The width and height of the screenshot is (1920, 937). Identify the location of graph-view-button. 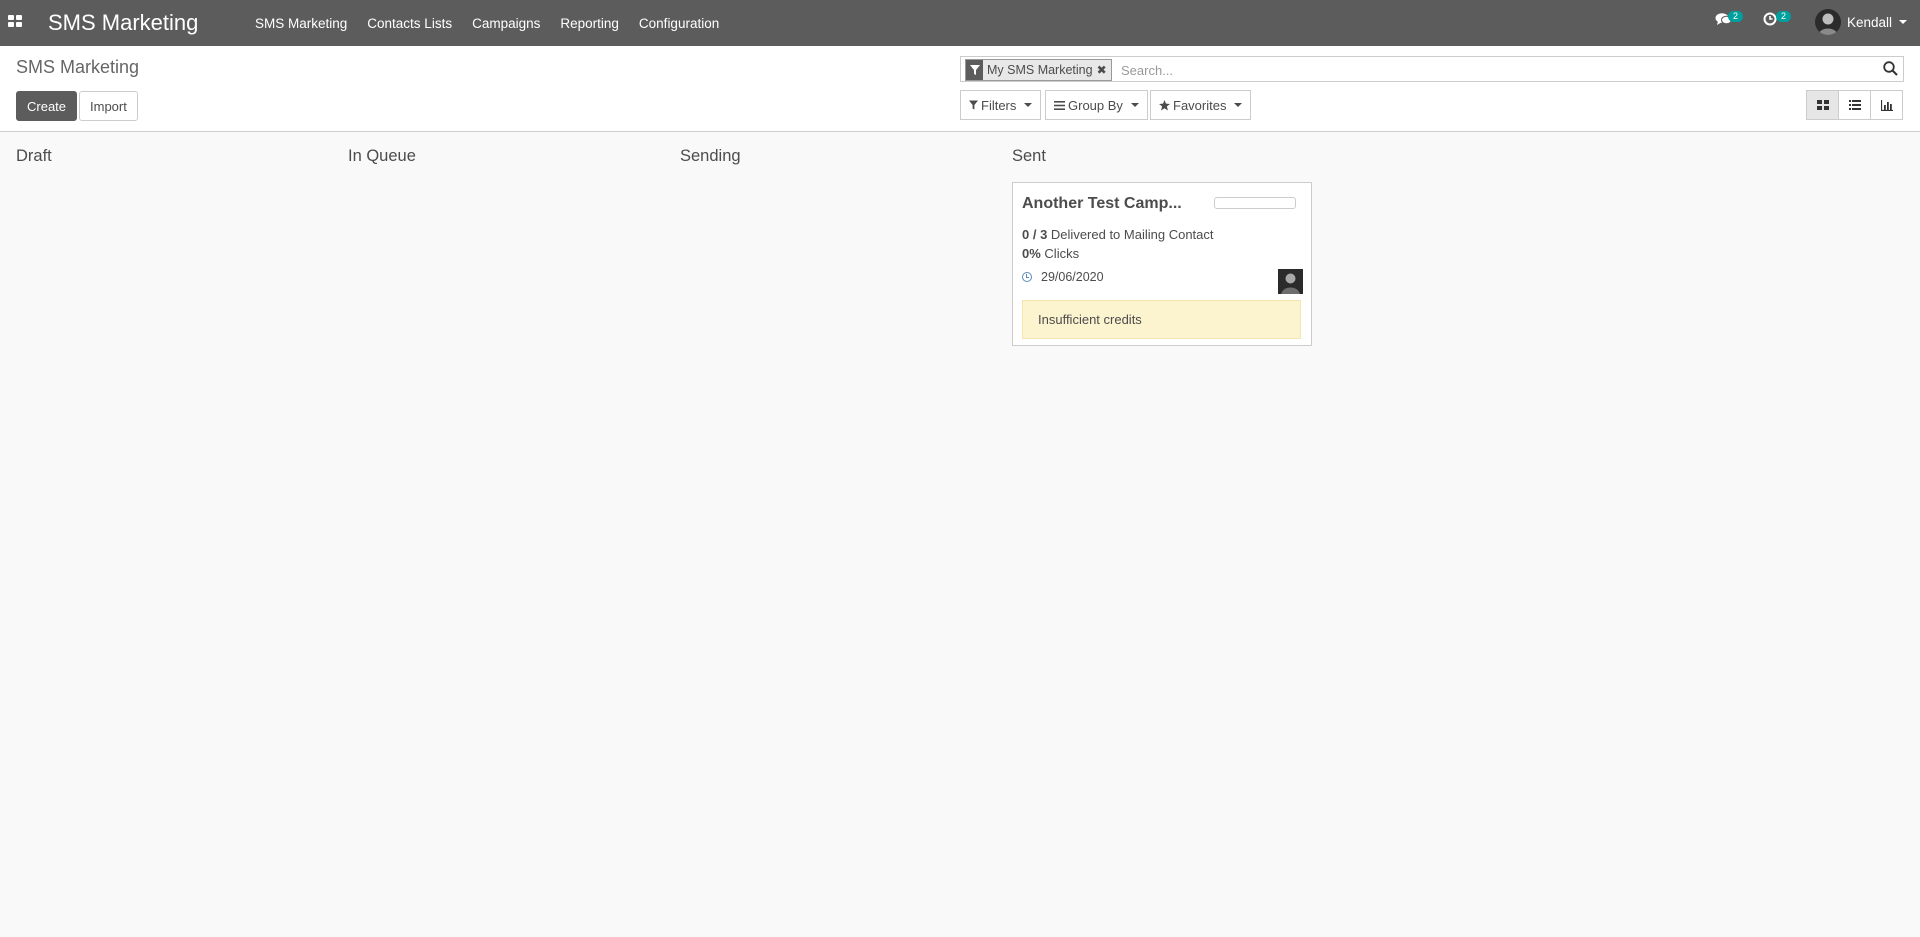
(1886, 105).